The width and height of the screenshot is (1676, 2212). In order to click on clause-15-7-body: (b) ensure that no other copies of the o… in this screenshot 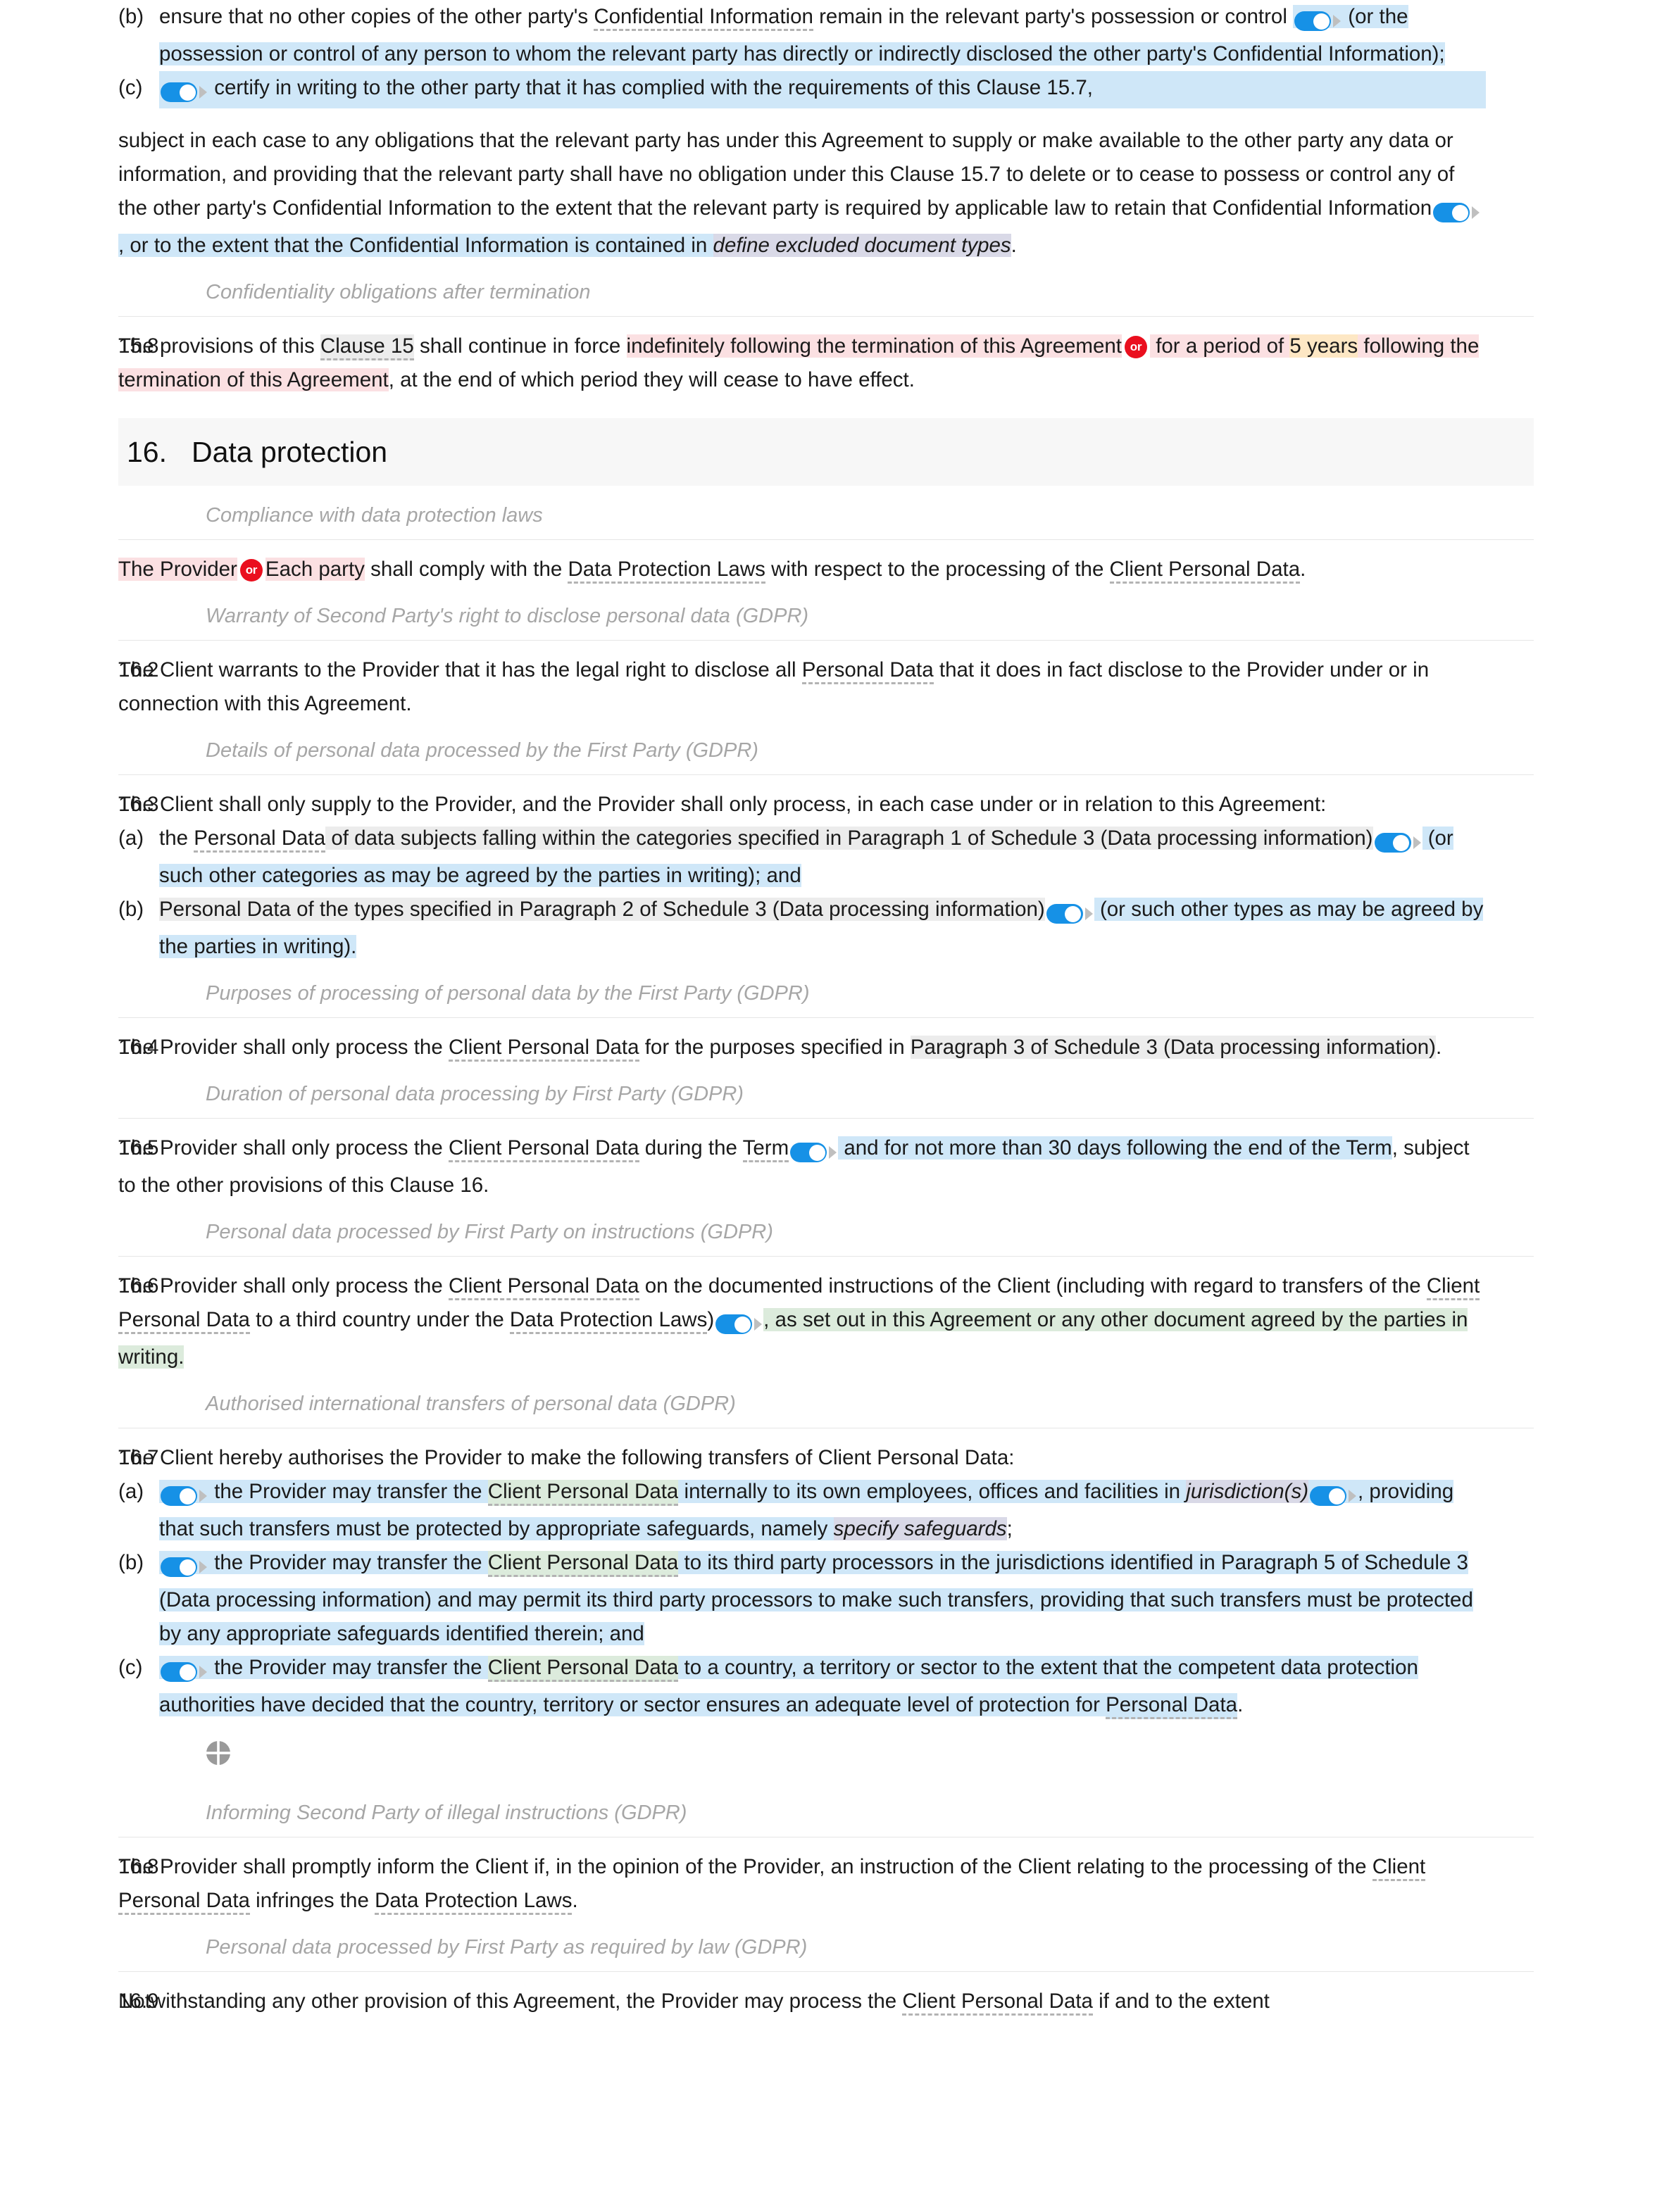, I will do `click(897, 131)`.